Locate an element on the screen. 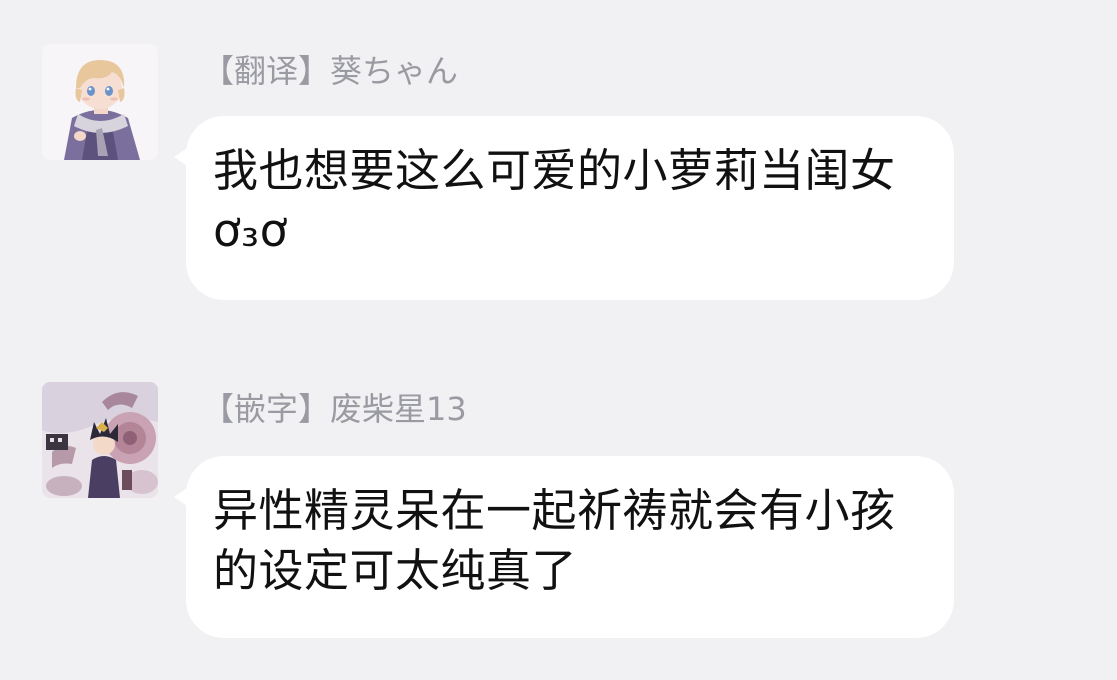  anime-boy-scarf-avatar-icon is located at coordinates (100, 102).